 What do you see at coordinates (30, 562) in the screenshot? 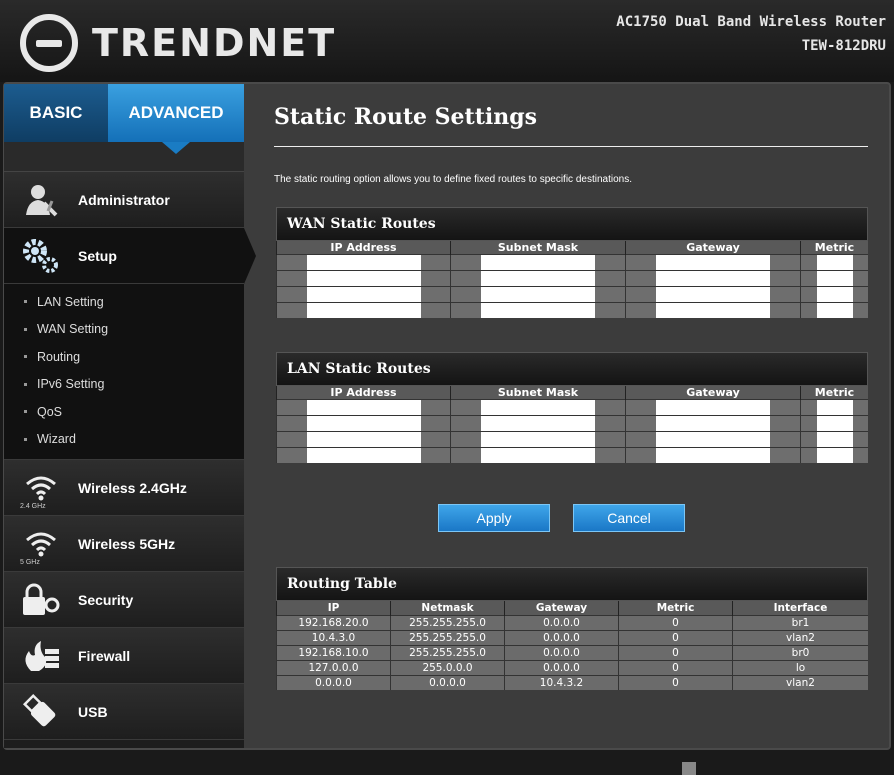
I see `wifi-band-badge: 5 GHz` at bounding box center [30, 562].